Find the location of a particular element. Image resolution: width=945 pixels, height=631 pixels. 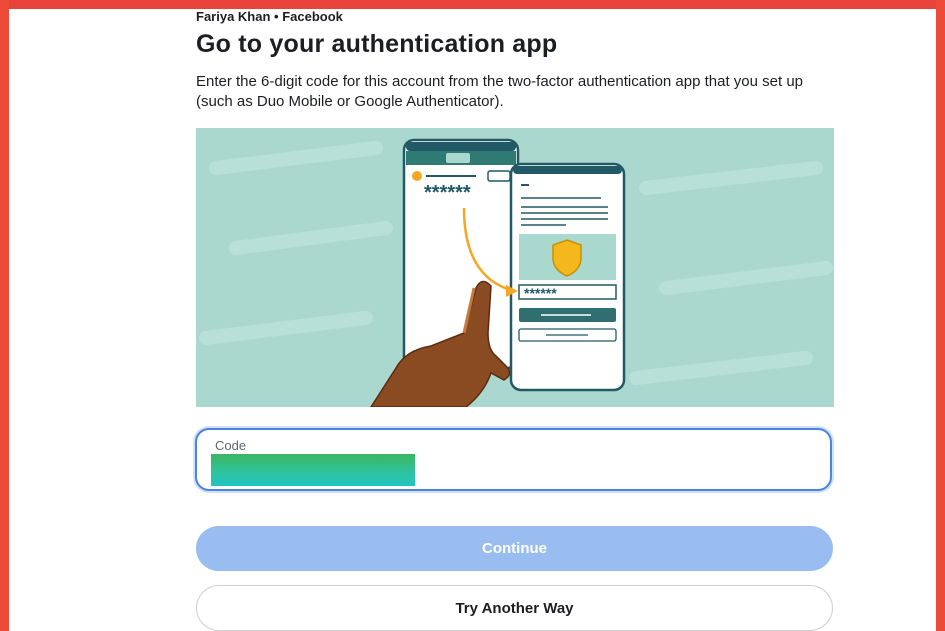

code-label: Code is located at coordinates (231, 445).